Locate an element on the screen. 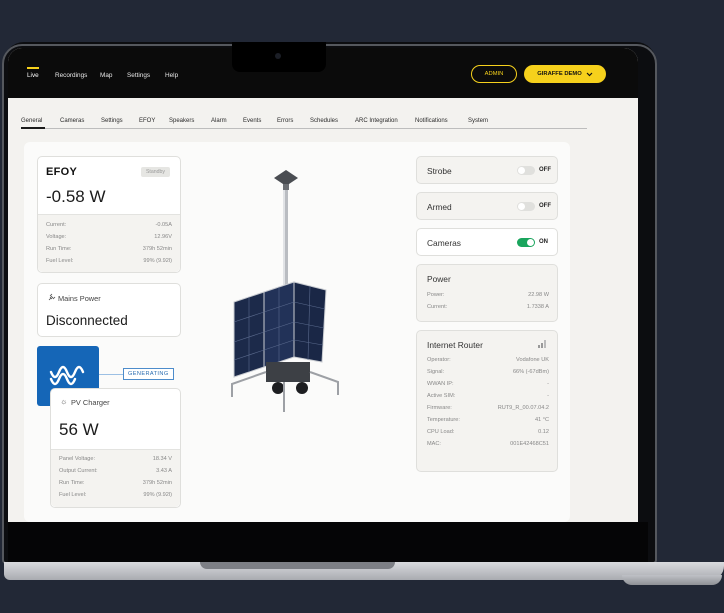  mains-power-status: Disconnected is located at coordinates (87, 320).